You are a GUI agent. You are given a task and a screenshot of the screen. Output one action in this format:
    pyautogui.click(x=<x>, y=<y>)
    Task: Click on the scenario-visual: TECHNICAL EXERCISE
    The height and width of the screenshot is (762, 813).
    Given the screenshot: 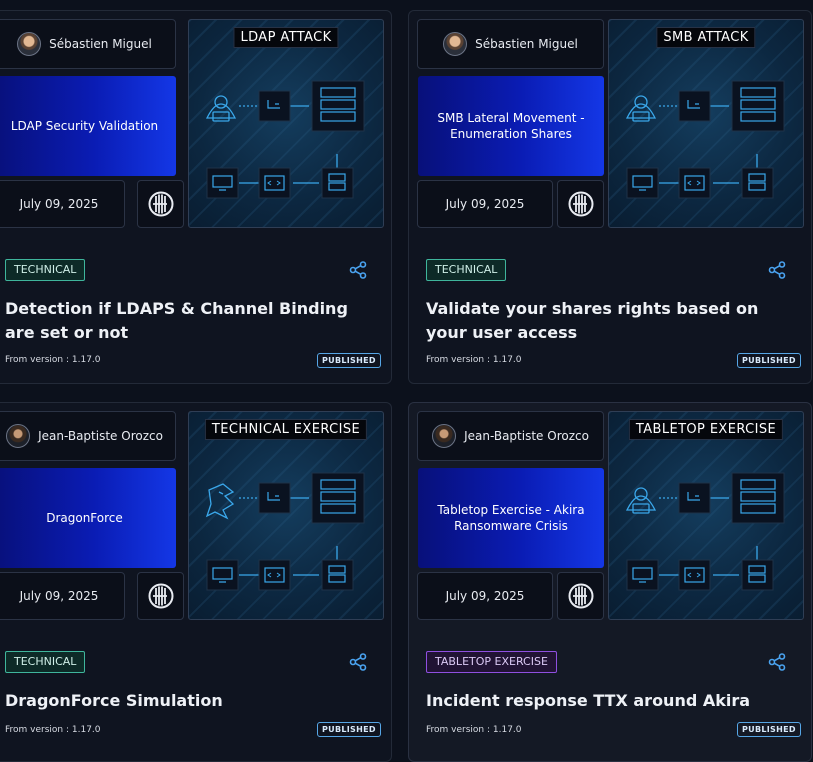 What is the action you would take?
    pyautogui.click(x=286, y=515)
    